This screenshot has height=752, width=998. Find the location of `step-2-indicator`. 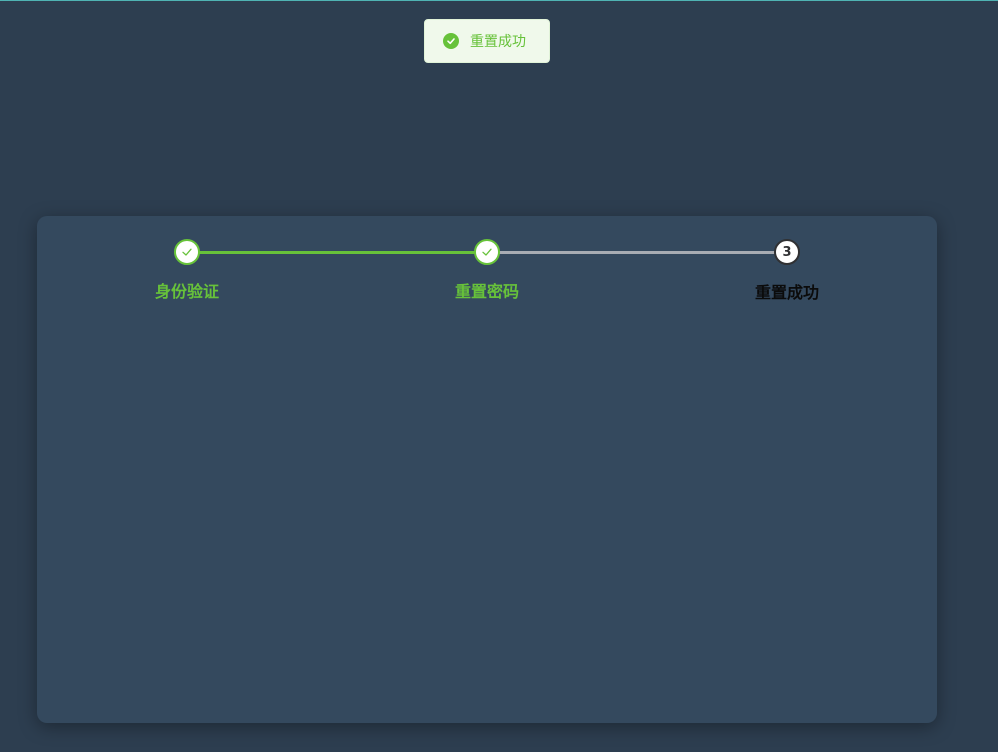

step-2-indicator is located at coordinates (487, 252).